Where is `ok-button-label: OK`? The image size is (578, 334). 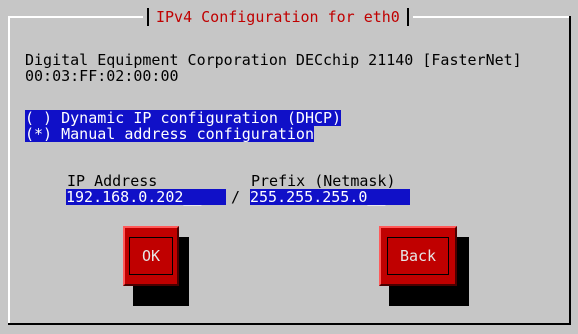 ok-button-label: OK is located at coordinates (151, 256).